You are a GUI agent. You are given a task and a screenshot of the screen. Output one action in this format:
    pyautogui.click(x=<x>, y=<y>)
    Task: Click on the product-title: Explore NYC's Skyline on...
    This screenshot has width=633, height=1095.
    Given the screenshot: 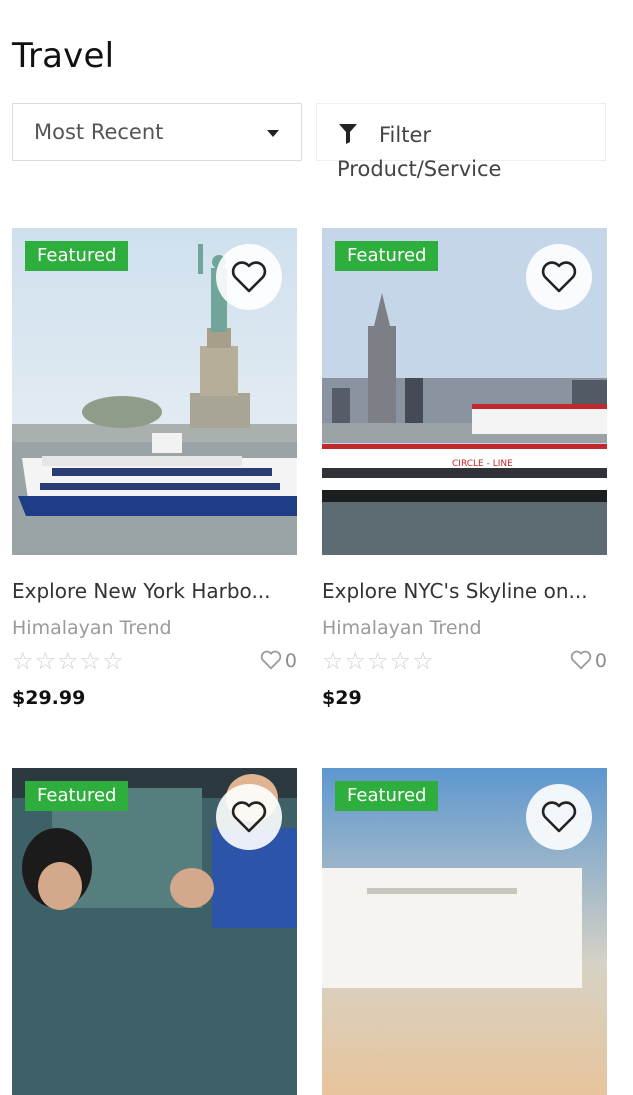 What is the action you would take?
    pyautogui.click(x=463, y=591)
    